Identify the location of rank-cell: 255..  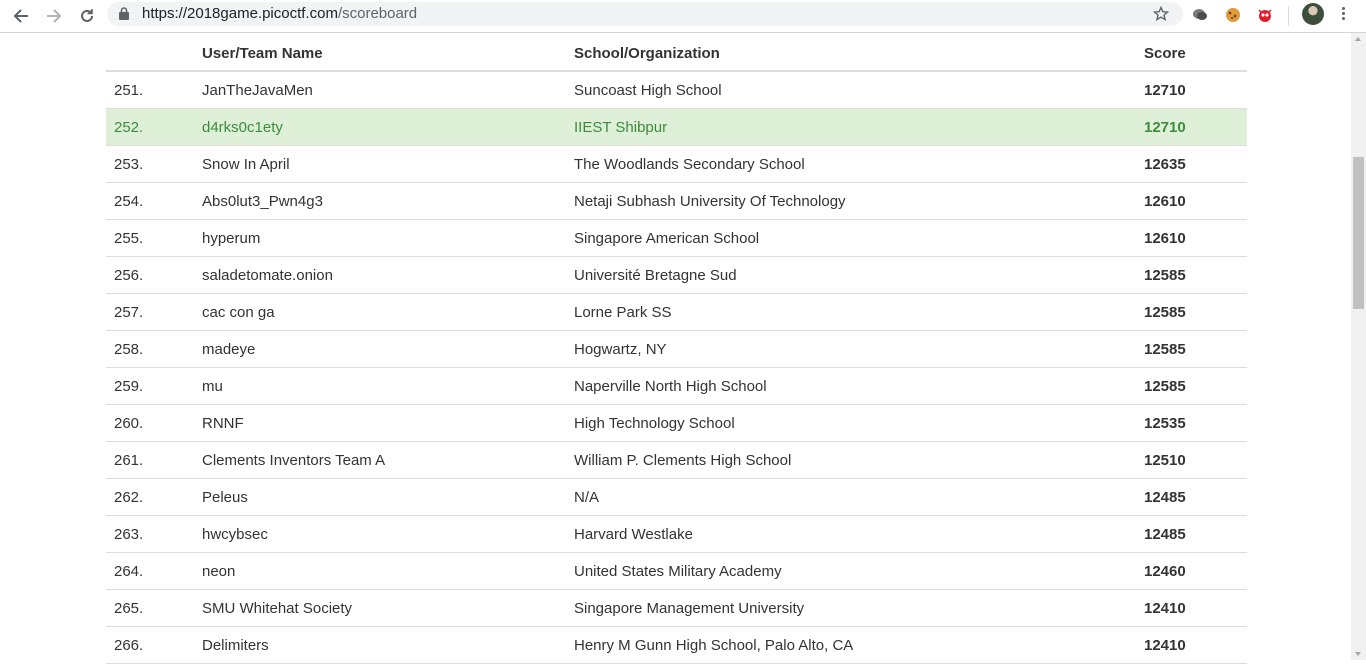
(129, 238).